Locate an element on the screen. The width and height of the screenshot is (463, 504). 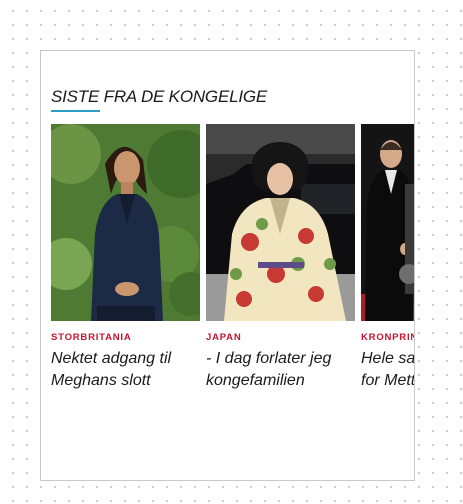
news-card-category: STORBRITANIA is located at coordinates (125, 337).